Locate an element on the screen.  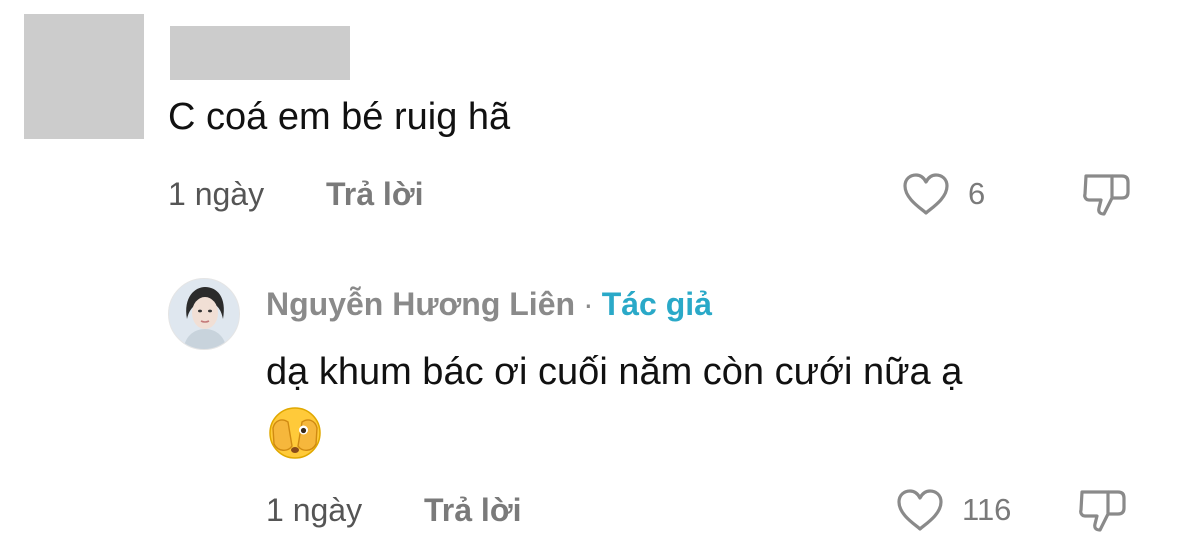
comment-dislike-button is located at coordinates (1107, 196).